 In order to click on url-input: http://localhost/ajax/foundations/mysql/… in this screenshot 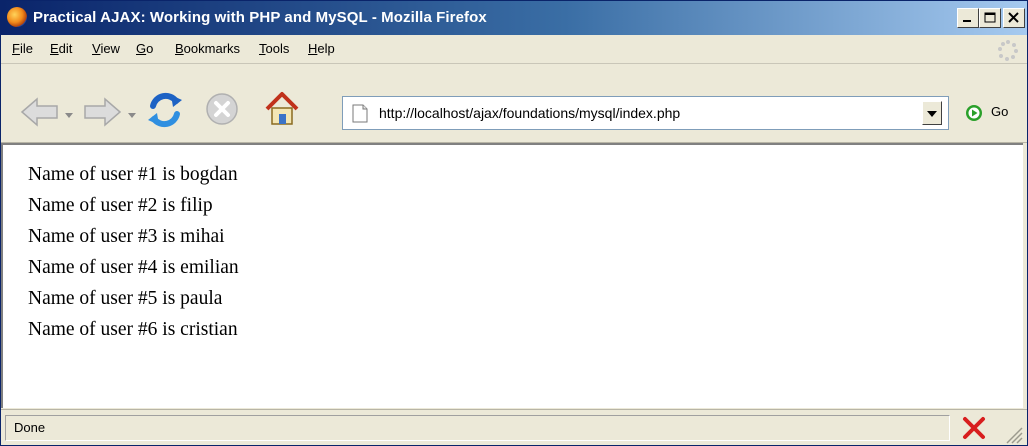, I will do `click(529, 113)`.